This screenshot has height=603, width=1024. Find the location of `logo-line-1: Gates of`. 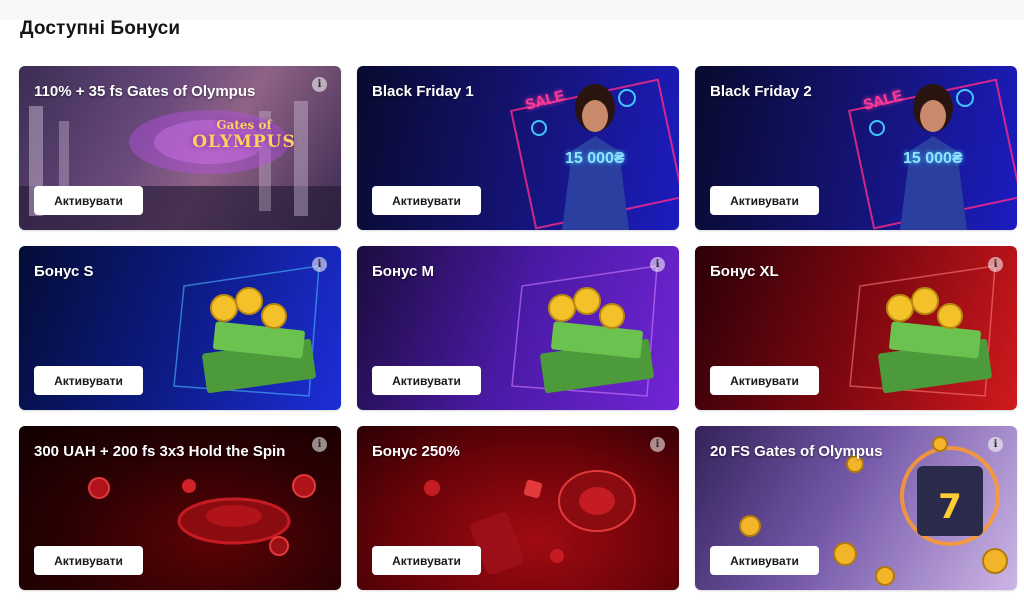

logo-line-1: Gates of is located at coordinates (244, 125).